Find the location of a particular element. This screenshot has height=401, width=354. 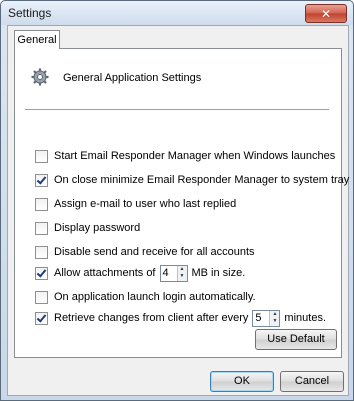

option-label: Assign e-mail to user who last replied is located at coordinates (145, 204).